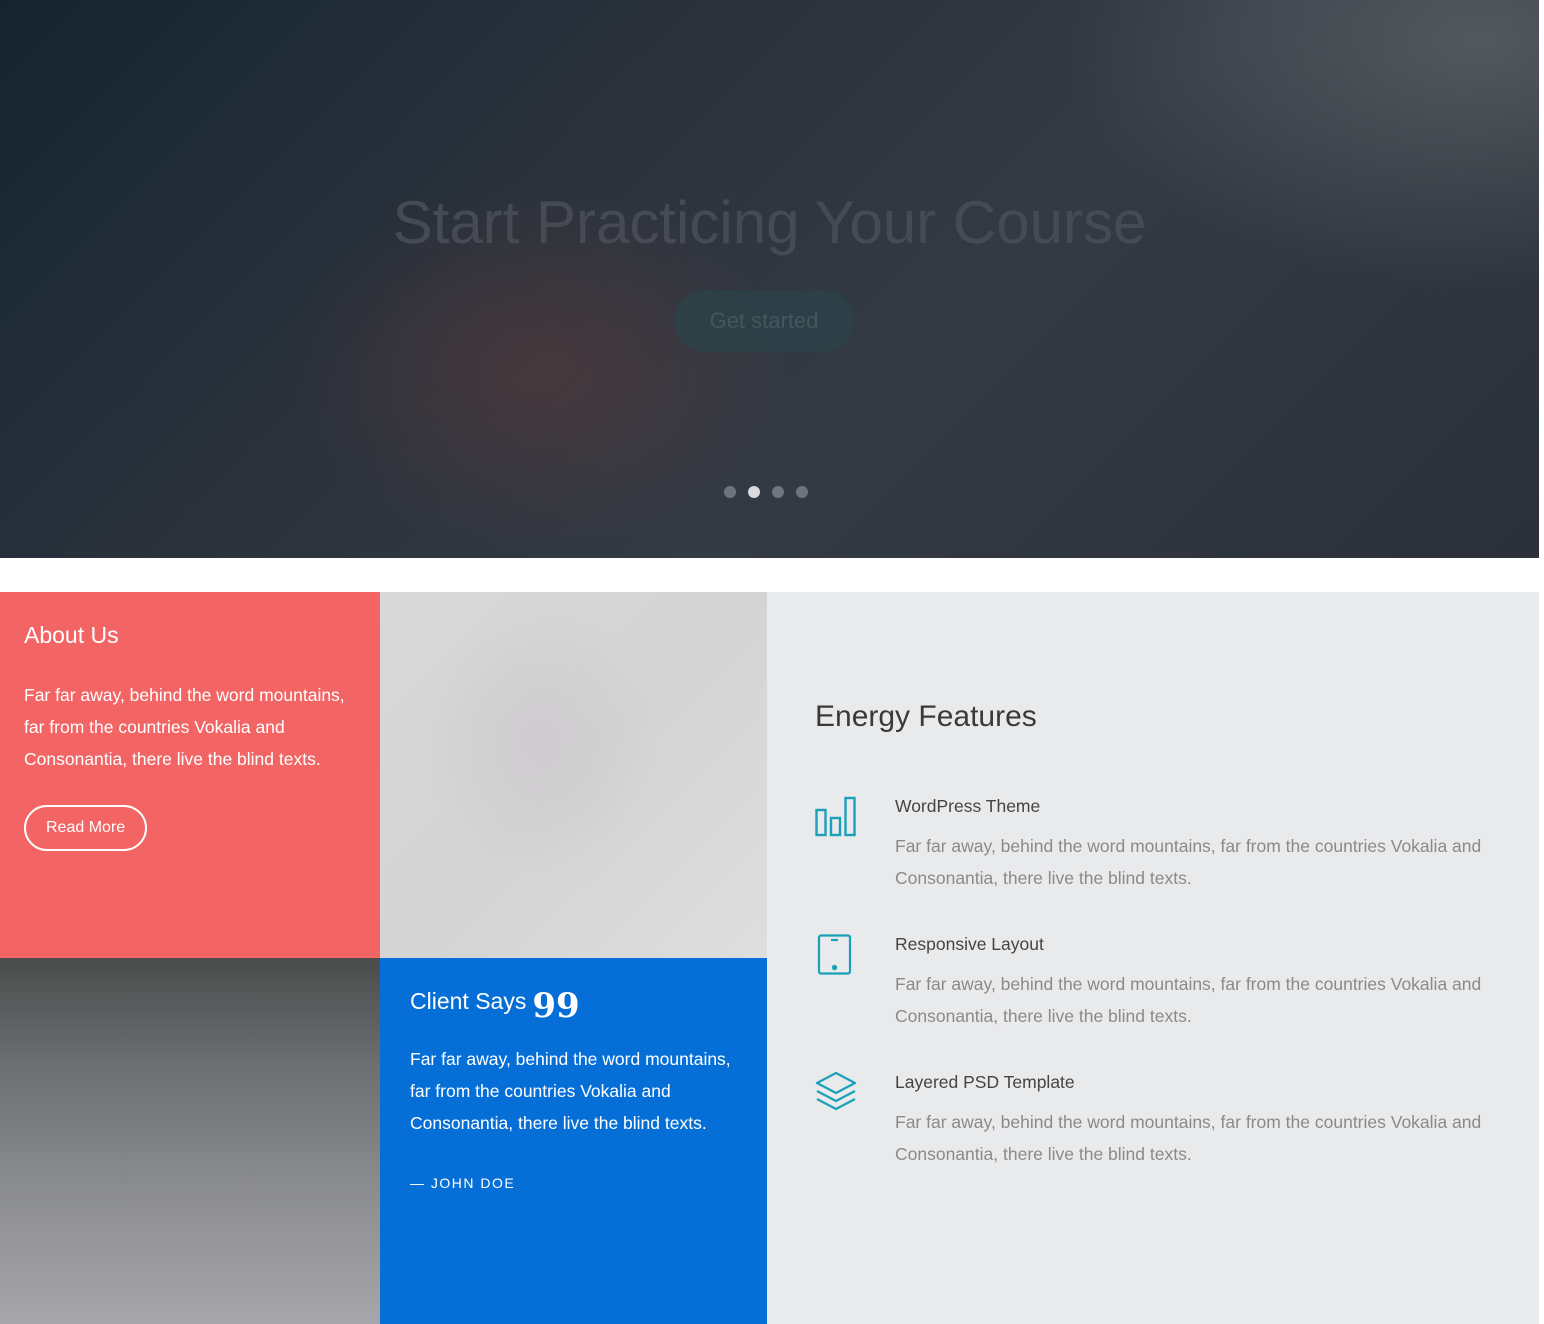 Image resolution: width=1544 pixels, height=1324 pixels. Describe the element at coordinates (764, 321) in the screenshot. I see `get-started-button: Get started` at that location.